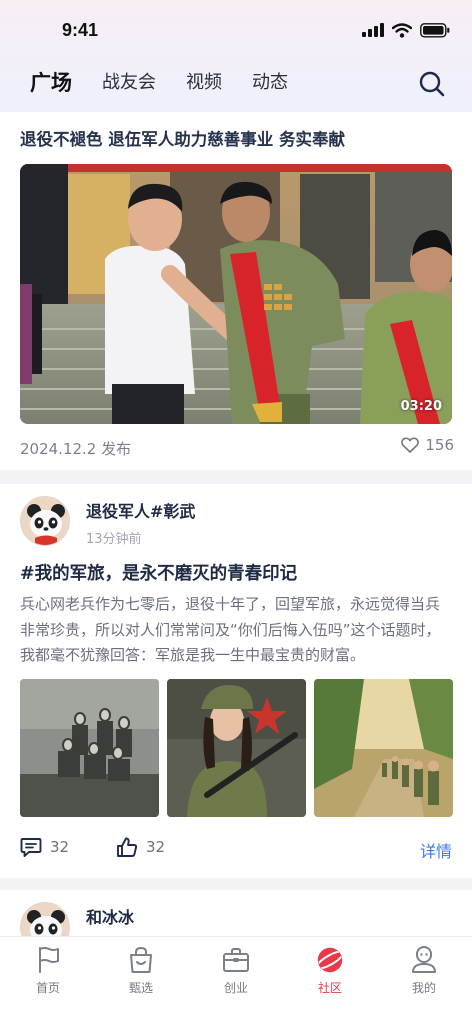 The height and width of the screenshot is (1024, 472). I want to click on post-title: #我的军旅，是永不磨灭的青春印记, so click(158, 572).